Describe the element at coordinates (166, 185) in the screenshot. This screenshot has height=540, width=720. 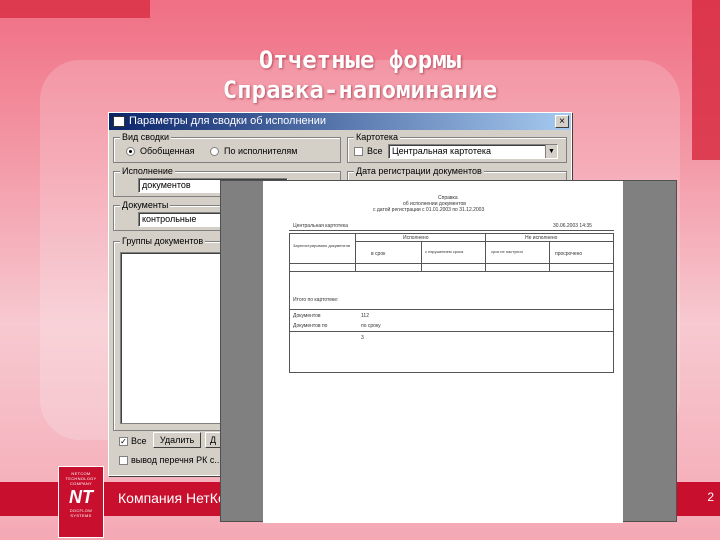
I see `ispolnenie-value: документов` at that location.